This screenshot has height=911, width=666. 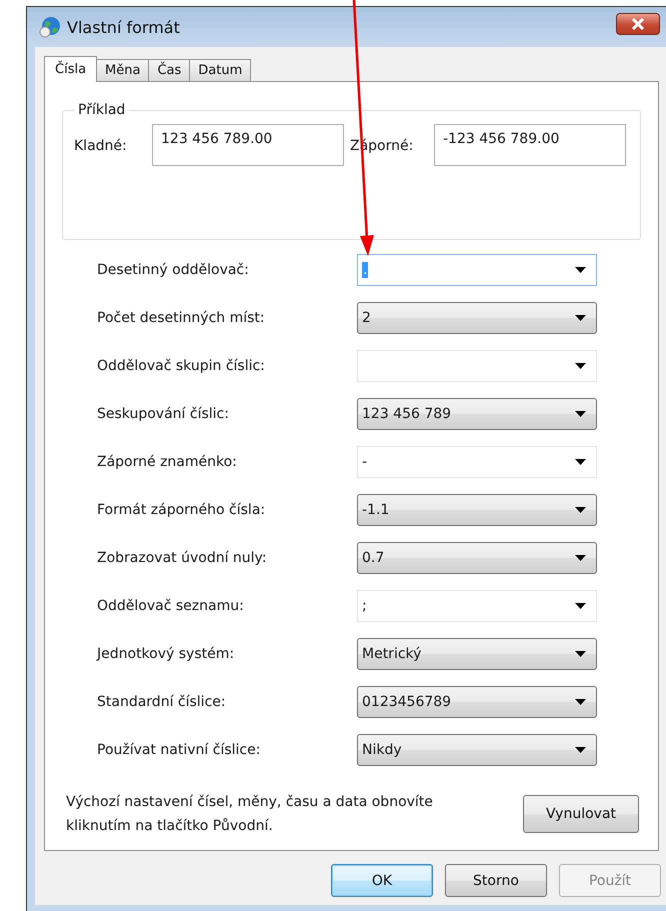 What do you see at coordinates (581, 814) in the screenshot?
I see `reset-button: Vynulovat` at bounding box center [581, 814].